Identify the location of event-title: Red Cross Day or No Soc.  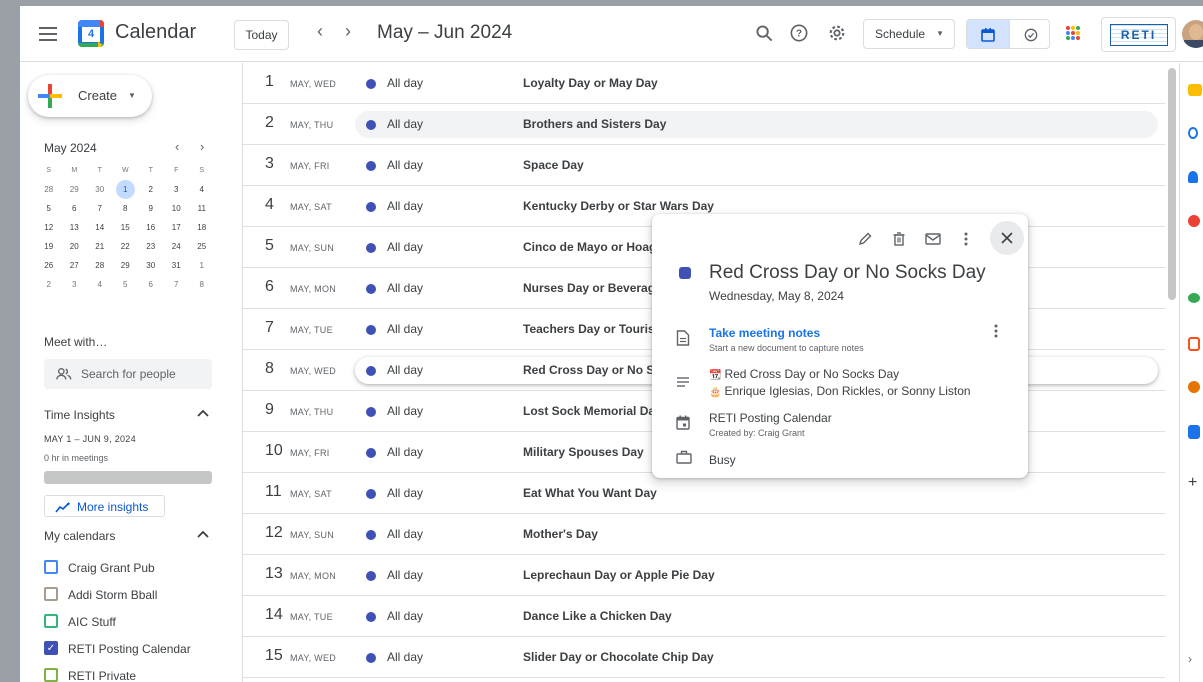
(595, 370).